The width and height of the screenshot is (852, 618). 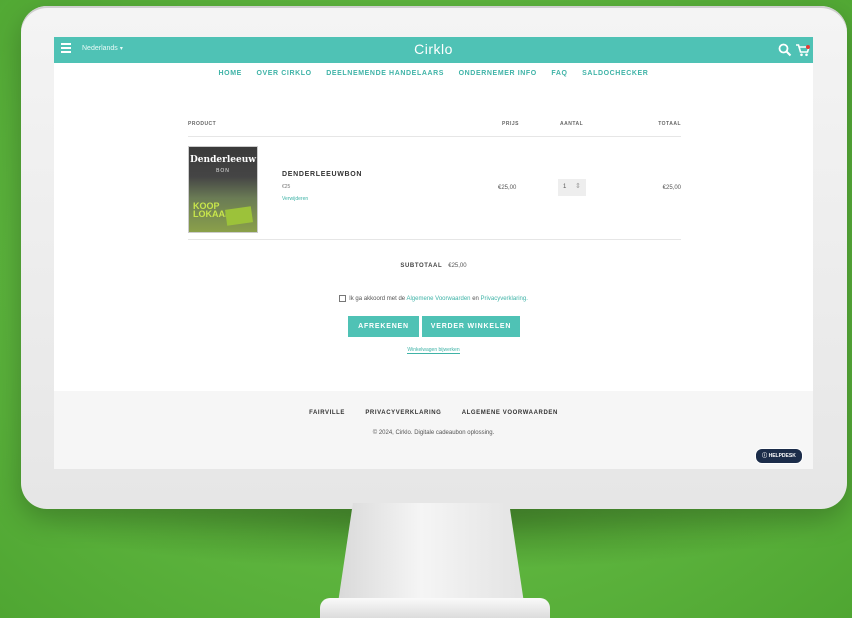 What do you see at coordinates (385, 73) in the screenshot?
I see `nav-deelnemende-handelaars: DEELNEMENDE HANDELAARS` at bounding box center [385, 73].